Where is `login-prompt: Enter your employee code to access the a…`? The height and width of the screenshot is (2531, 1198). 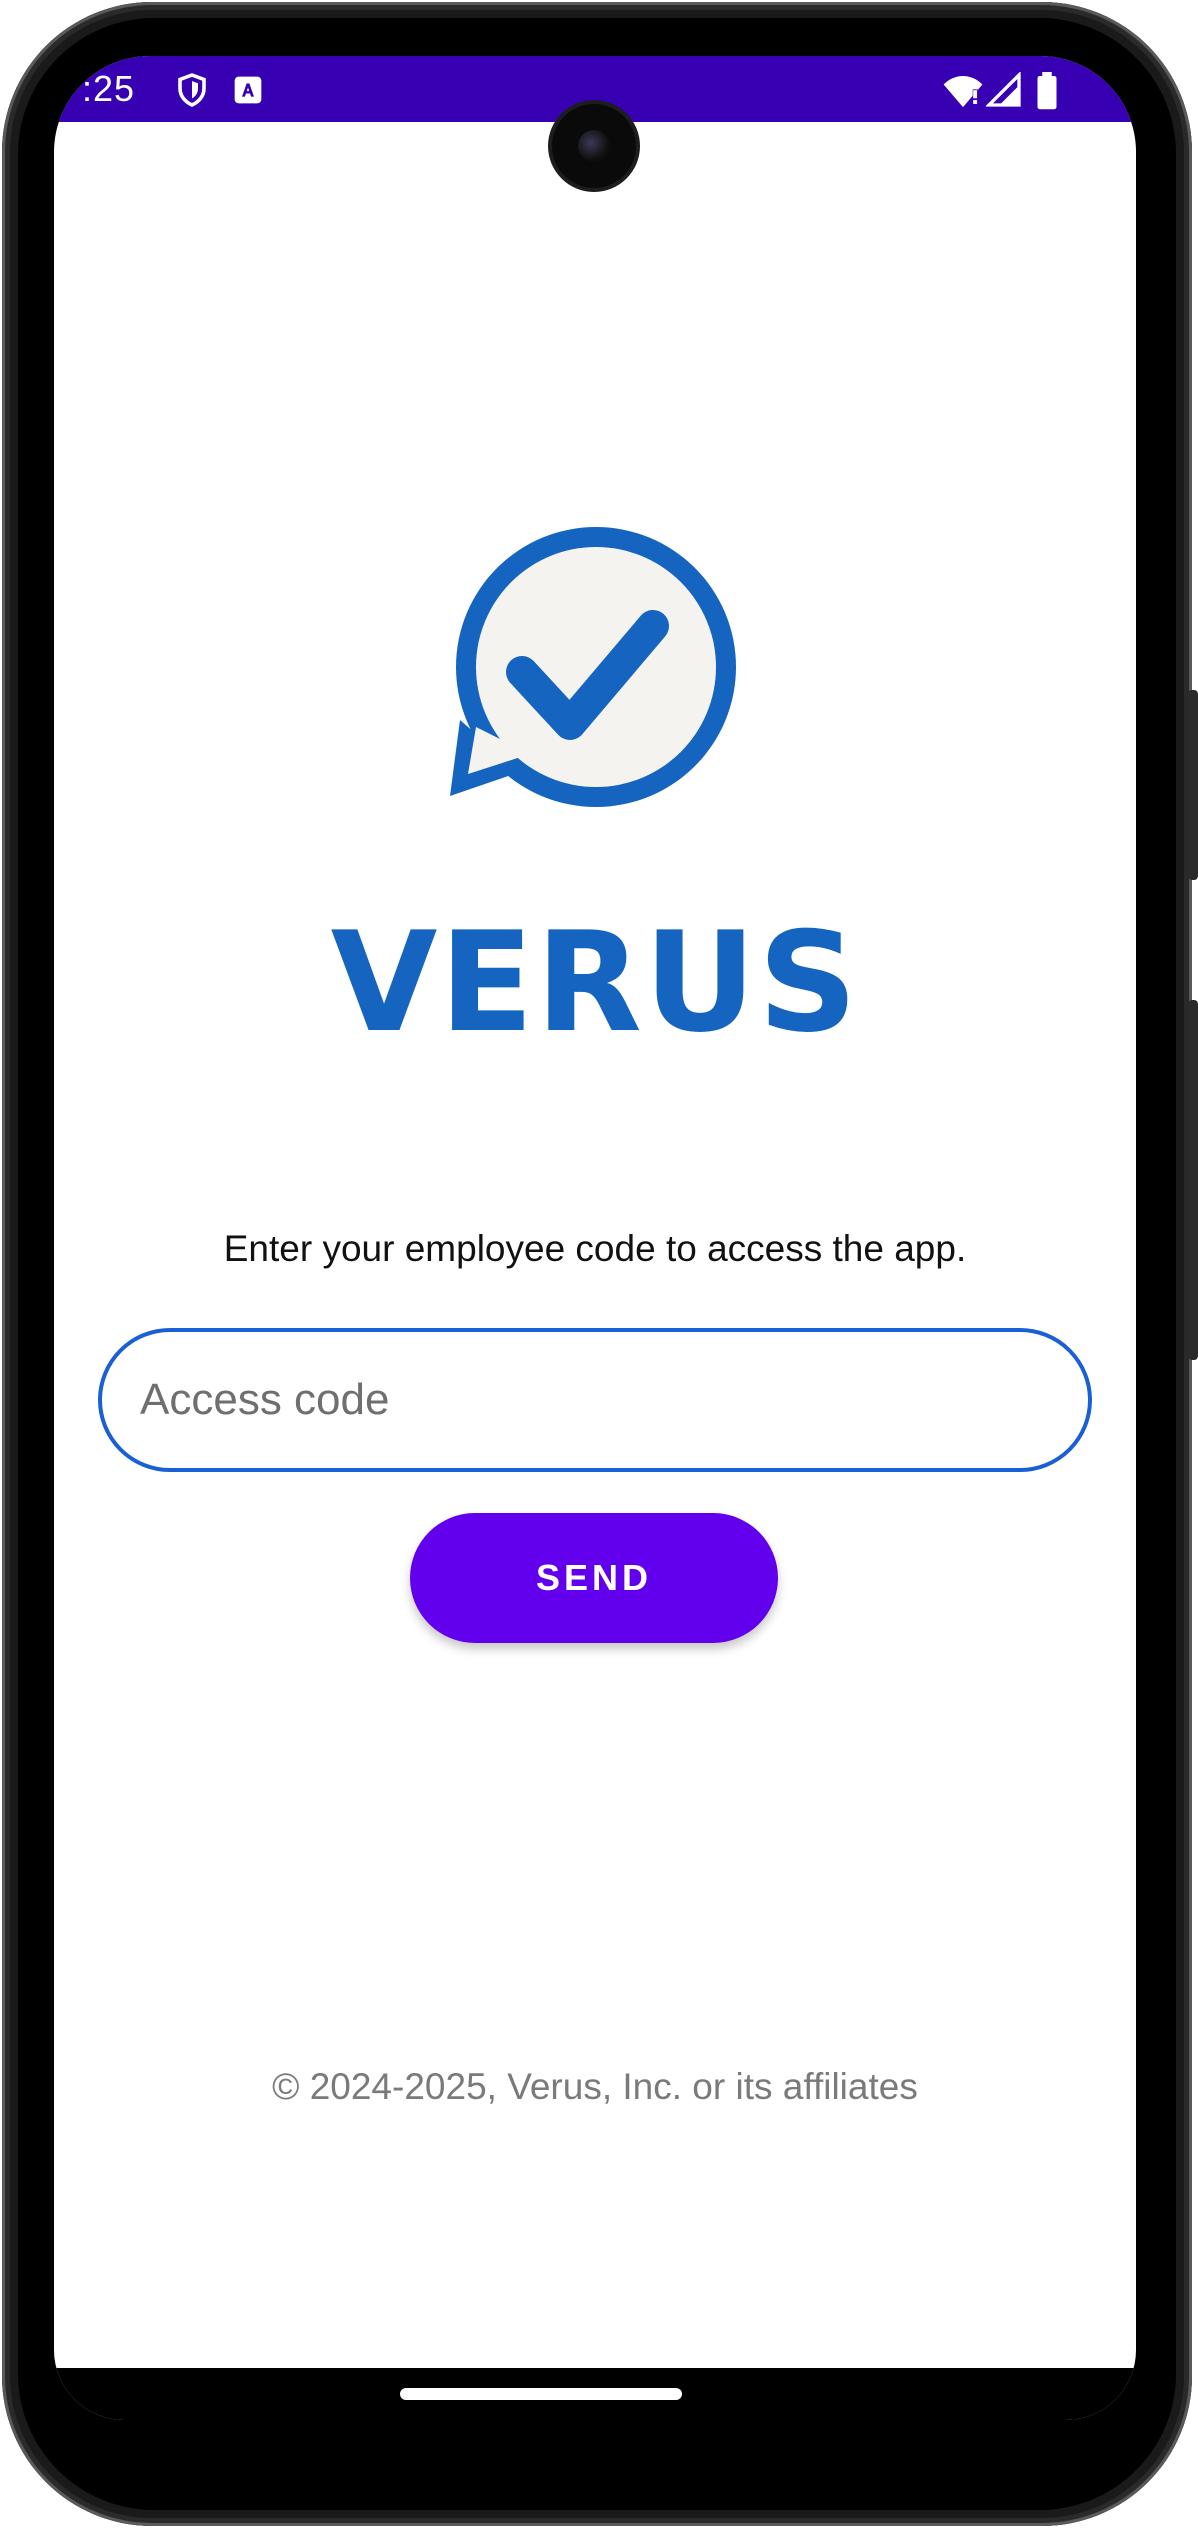 login-prompt: Enter your employee code to access the a… is located at coordinates (595, 1248).